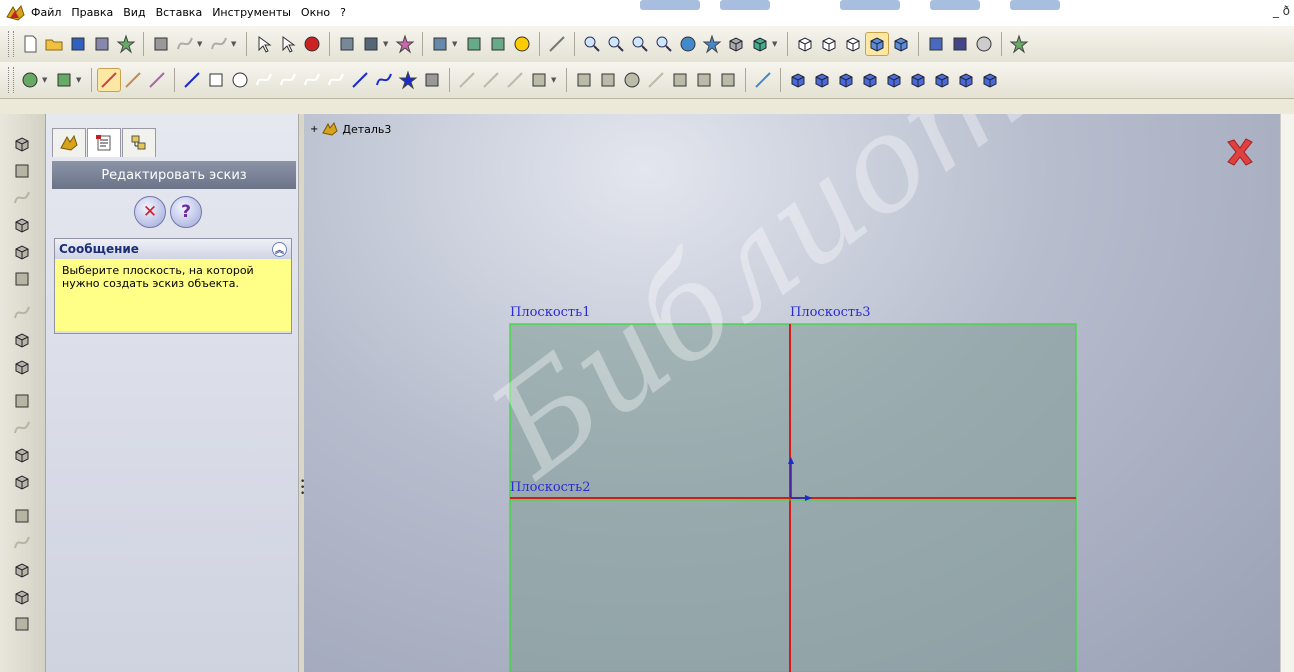  Describe the element at coordinates (30, 80) in the screenshot. I see `smart-dimension-icon` at that location.